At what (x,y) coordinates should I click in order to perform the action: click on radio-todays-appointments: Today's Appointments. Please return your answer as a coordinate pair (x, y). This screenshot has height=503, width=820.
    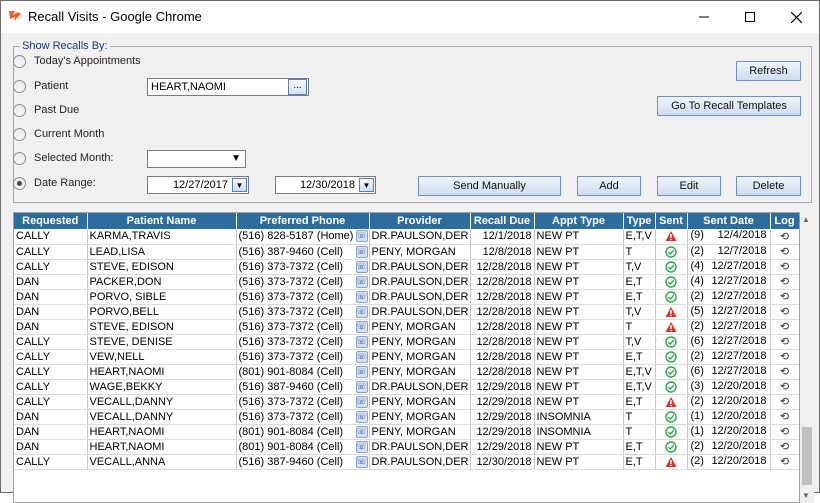
    Looking at the image, I should click on (77, 61).